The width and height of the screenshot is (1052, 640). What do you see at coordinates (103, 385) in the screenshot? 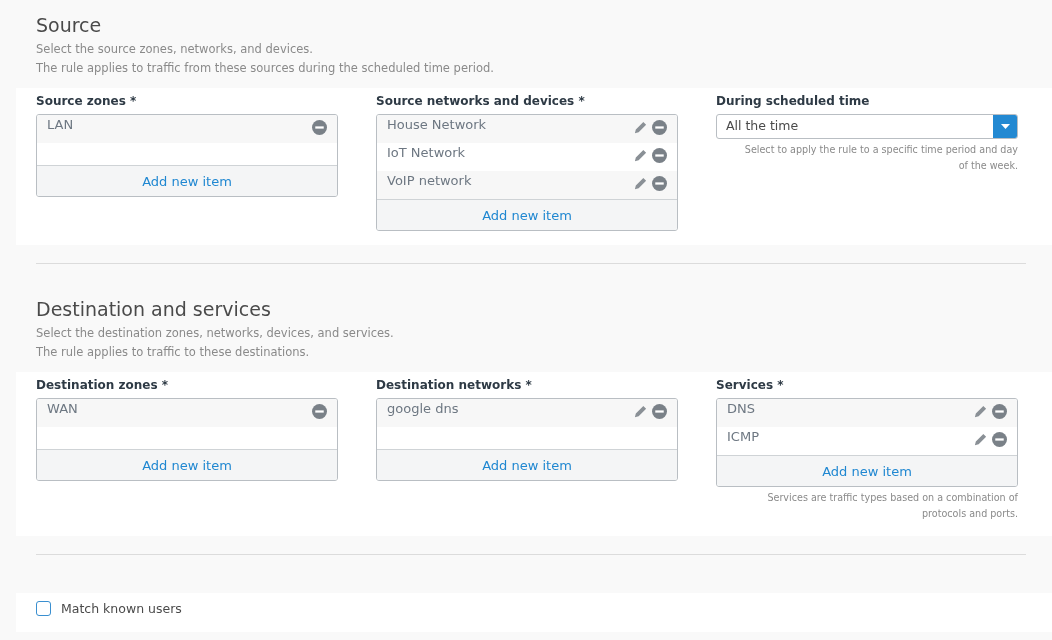
I see `field-label: Destination zones *` at bounding box center [103, 385].